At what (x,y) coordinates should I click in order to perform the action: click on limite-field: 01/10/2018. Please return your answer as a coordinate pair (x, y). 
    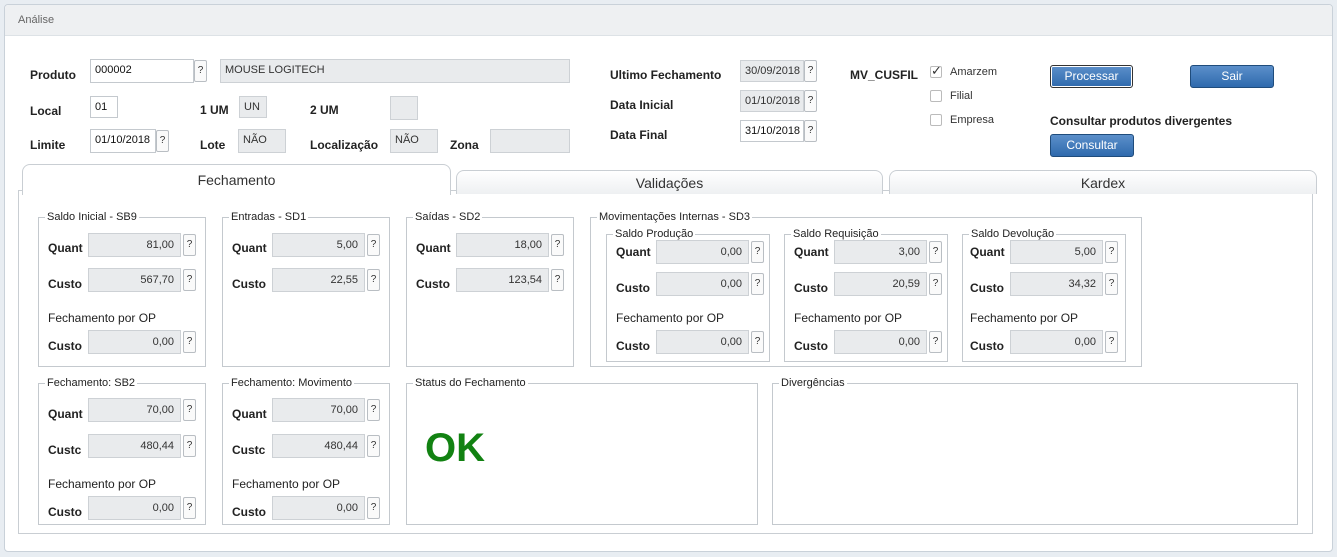
    Looking at the image, I should click on (123, 141).